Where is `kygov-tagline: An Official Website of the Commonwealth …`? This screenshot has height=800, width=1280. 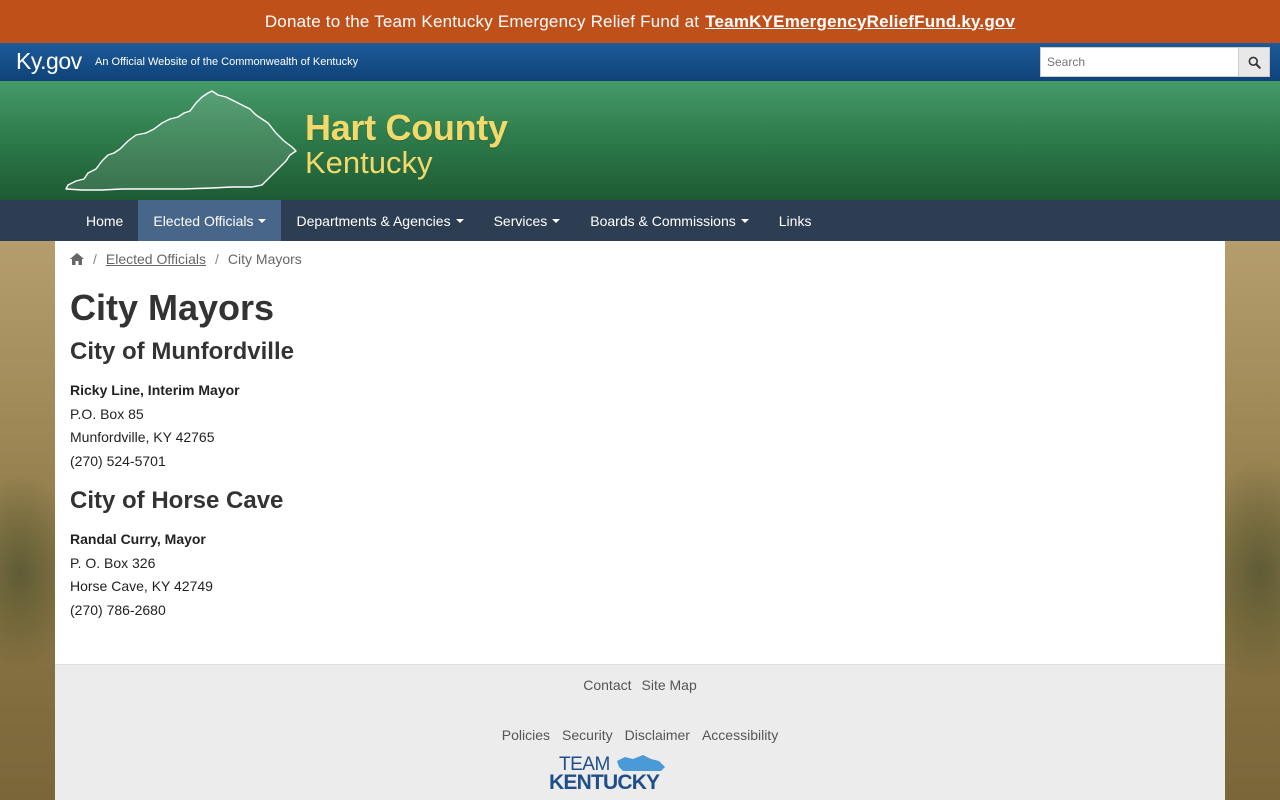
kygov-tagline: An Official Website of the Commonwealth … is located at coordinates (227, 62).